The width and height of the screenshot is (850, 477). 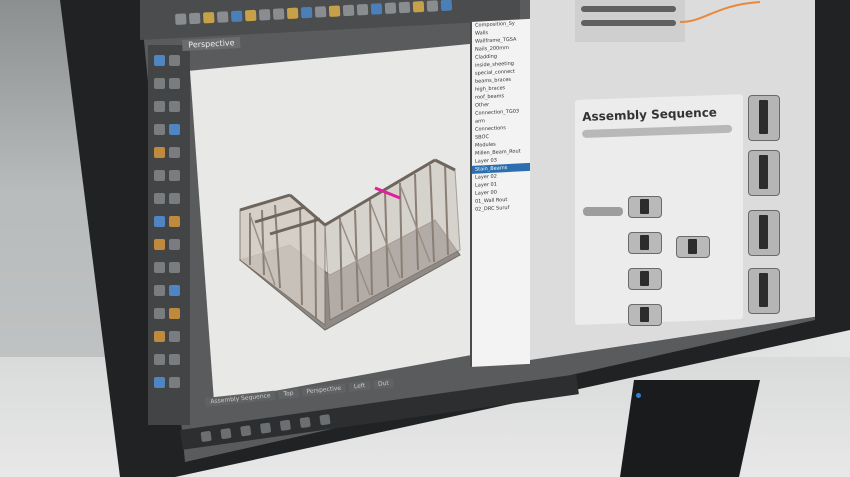 What do you see at coordinates (265, 428) in the screenshot?
I see `explorer-icon` at bounding box center [265, 428].